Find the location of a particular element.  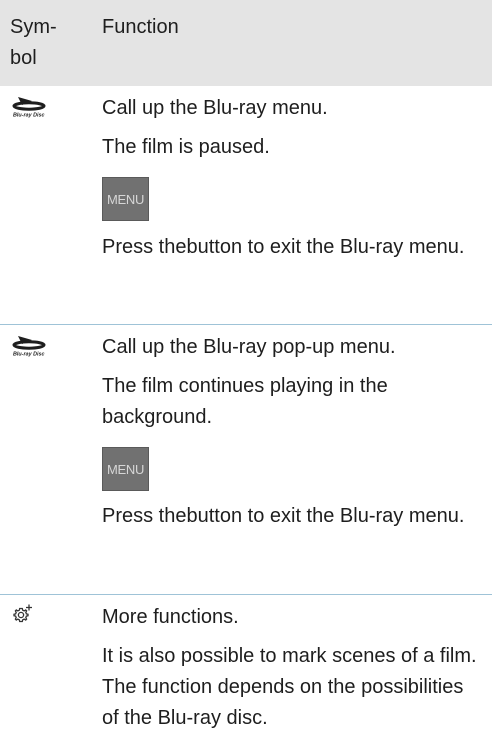

function-text: Call up the Blu-ray menu. is located at coordinates (215, 108).